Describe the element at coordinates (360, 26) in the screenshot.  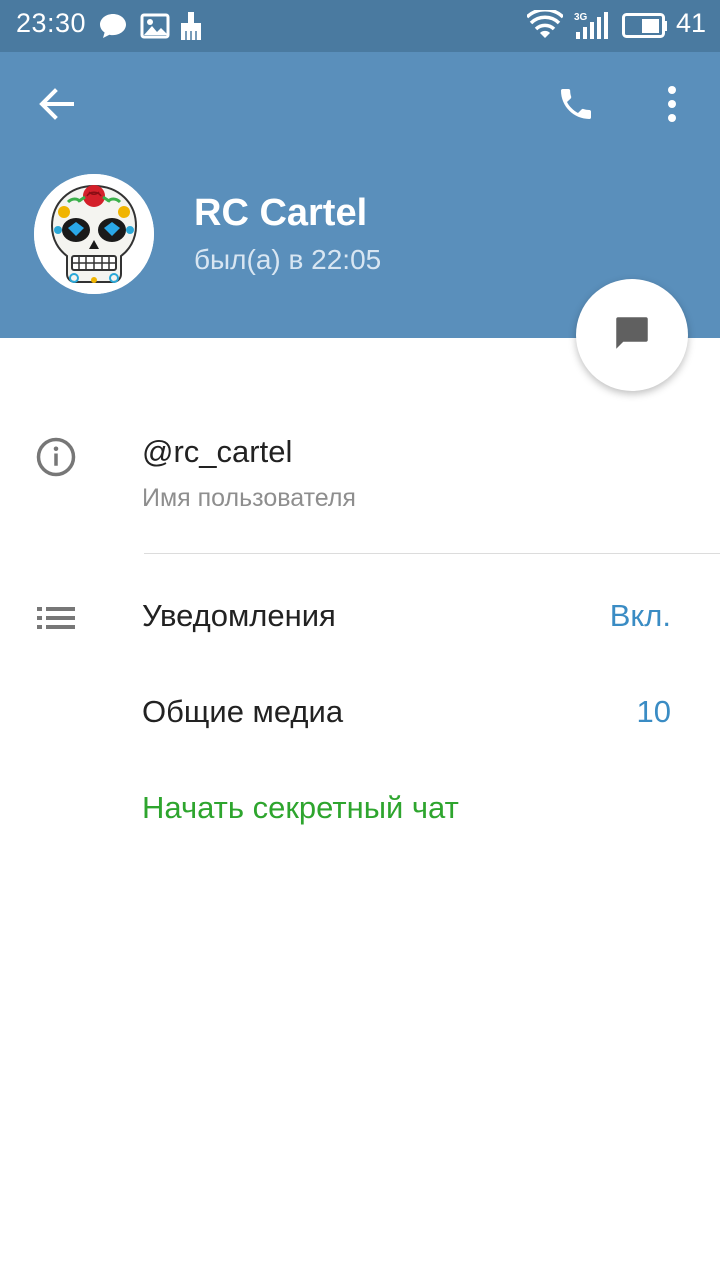
I see `status-bar: 23:30 3G 41` at that location.